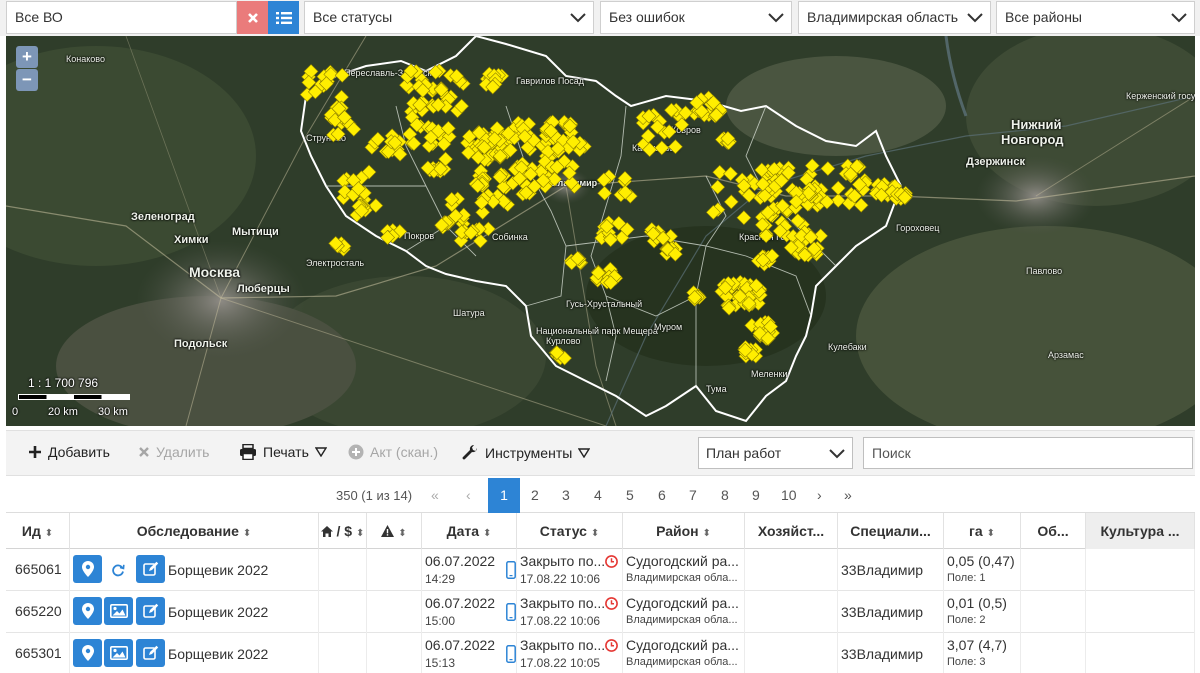 The image size is (1200, 673). Describe the element at coordinates (187, 531) in the screenshot. I see `column-header-survey-label: Обследование` at that location.